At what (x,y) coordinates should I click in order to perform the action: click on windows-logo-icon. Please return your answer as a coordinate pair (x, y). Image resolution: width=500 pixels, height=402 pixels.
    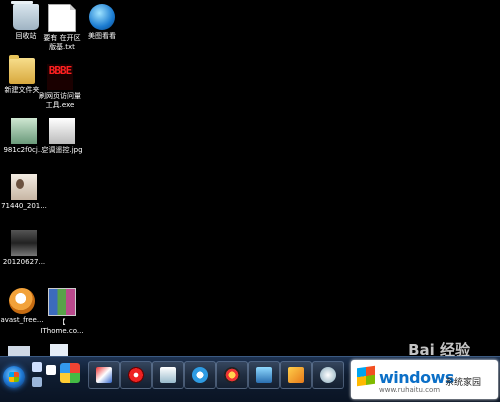
    Looking at the image, I should click on (366, 376).